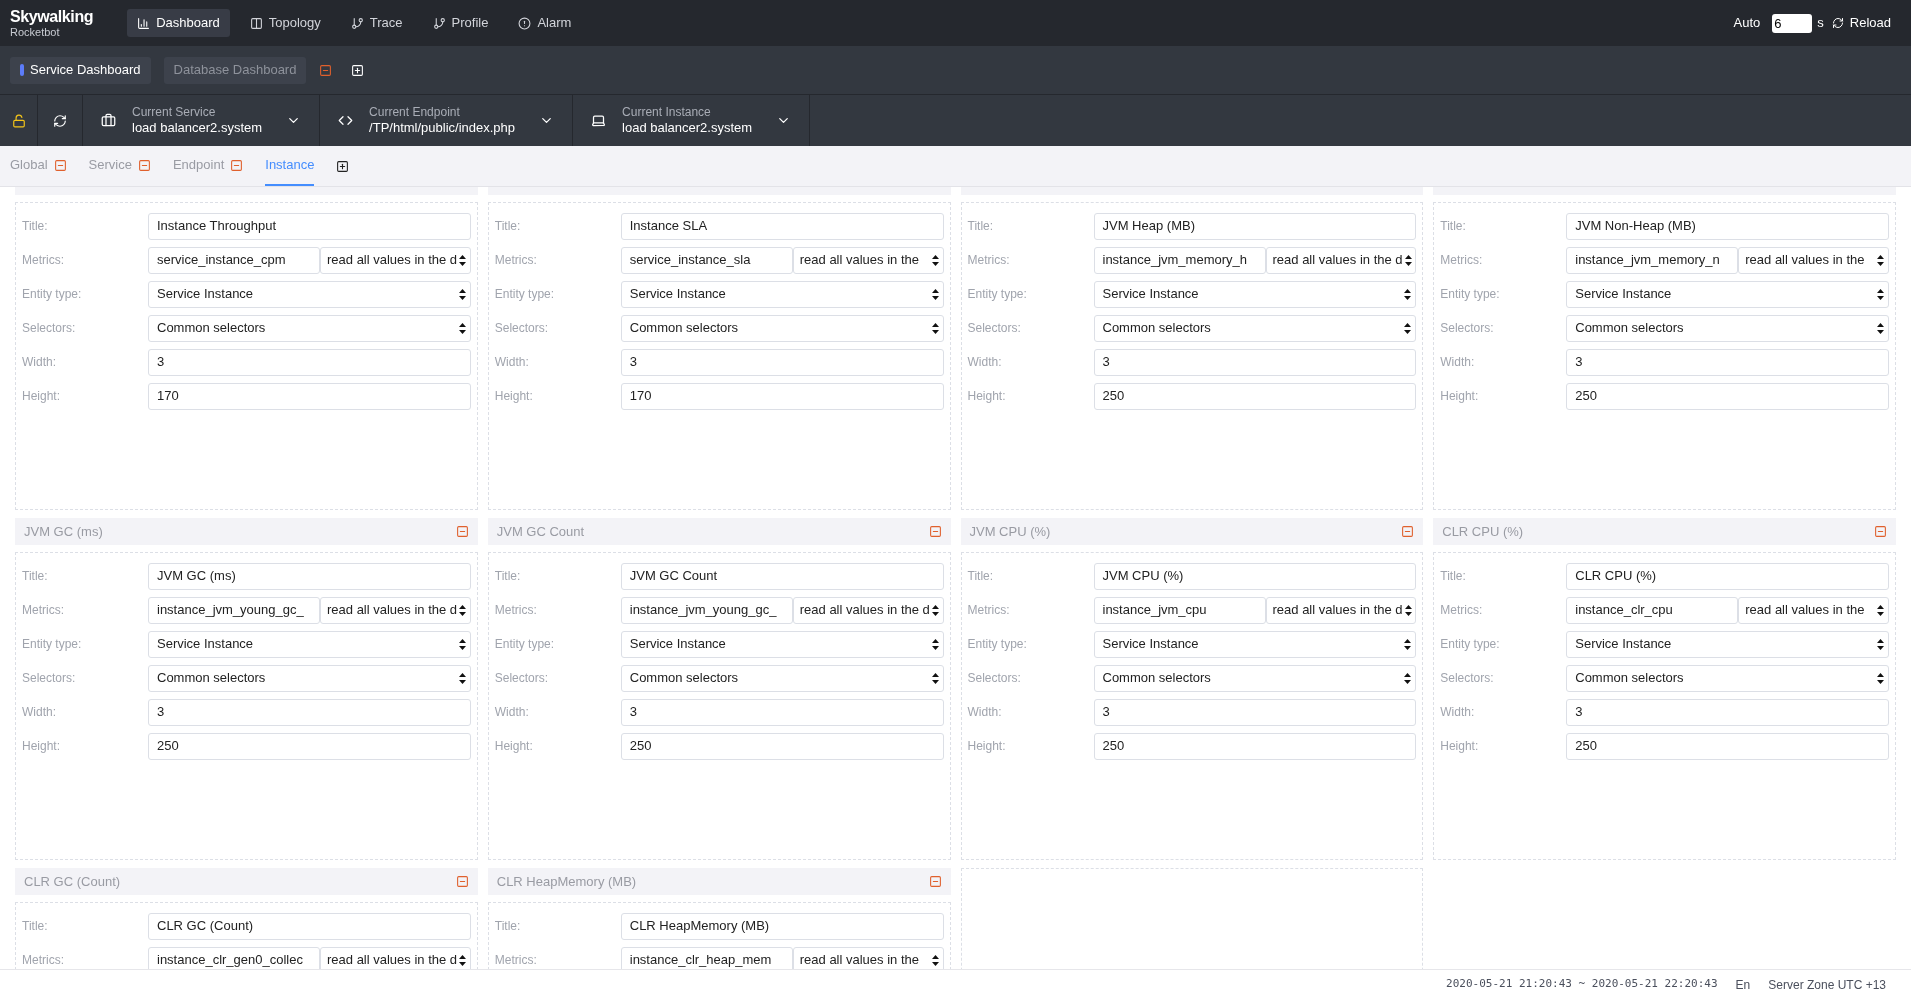 The height and width of the screenshot is (999, 1911). I want to click on reload-button: Reload, so click(1861, 23).